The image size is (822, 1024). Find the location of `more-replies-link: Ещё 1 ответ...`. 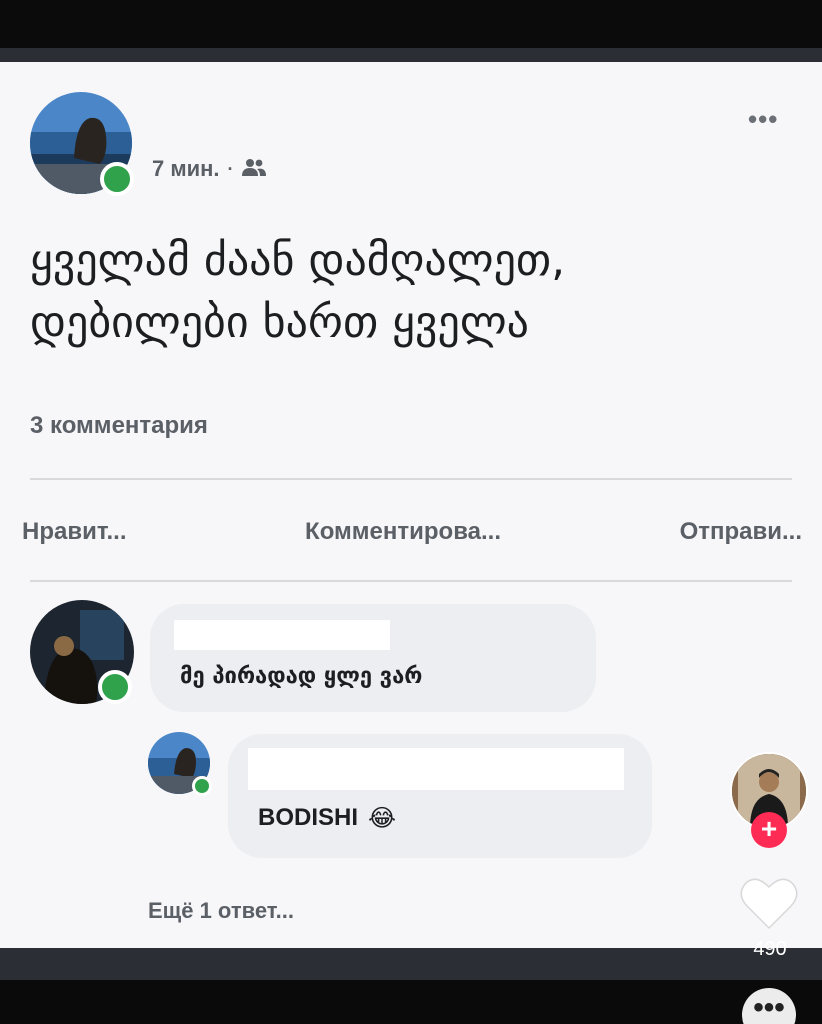

more-replies-link: Ещё 1 ответ... is located at coordinates (221, 911).